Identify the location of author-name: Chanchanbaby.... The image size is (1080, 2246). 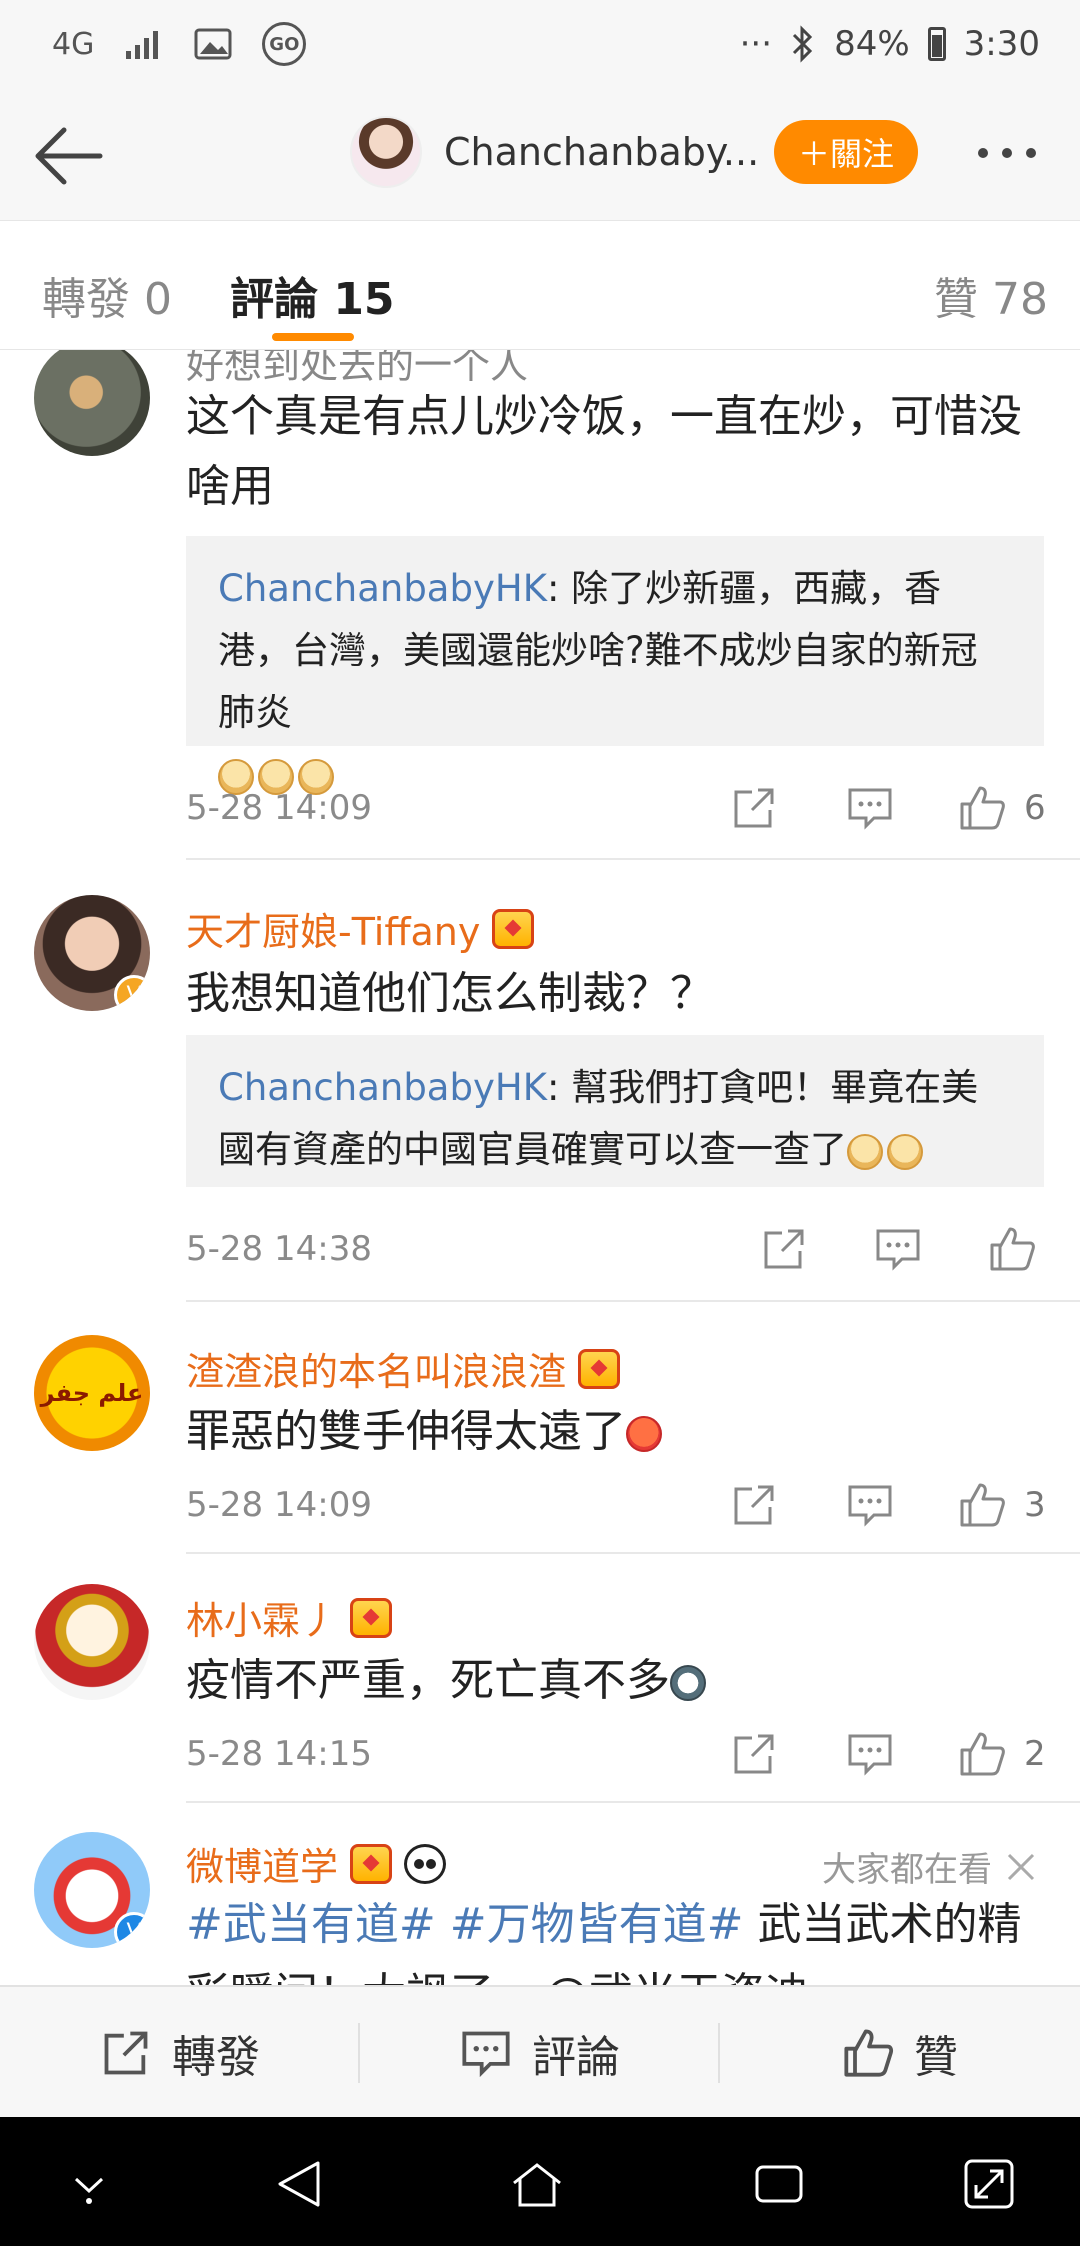
(601, 152).